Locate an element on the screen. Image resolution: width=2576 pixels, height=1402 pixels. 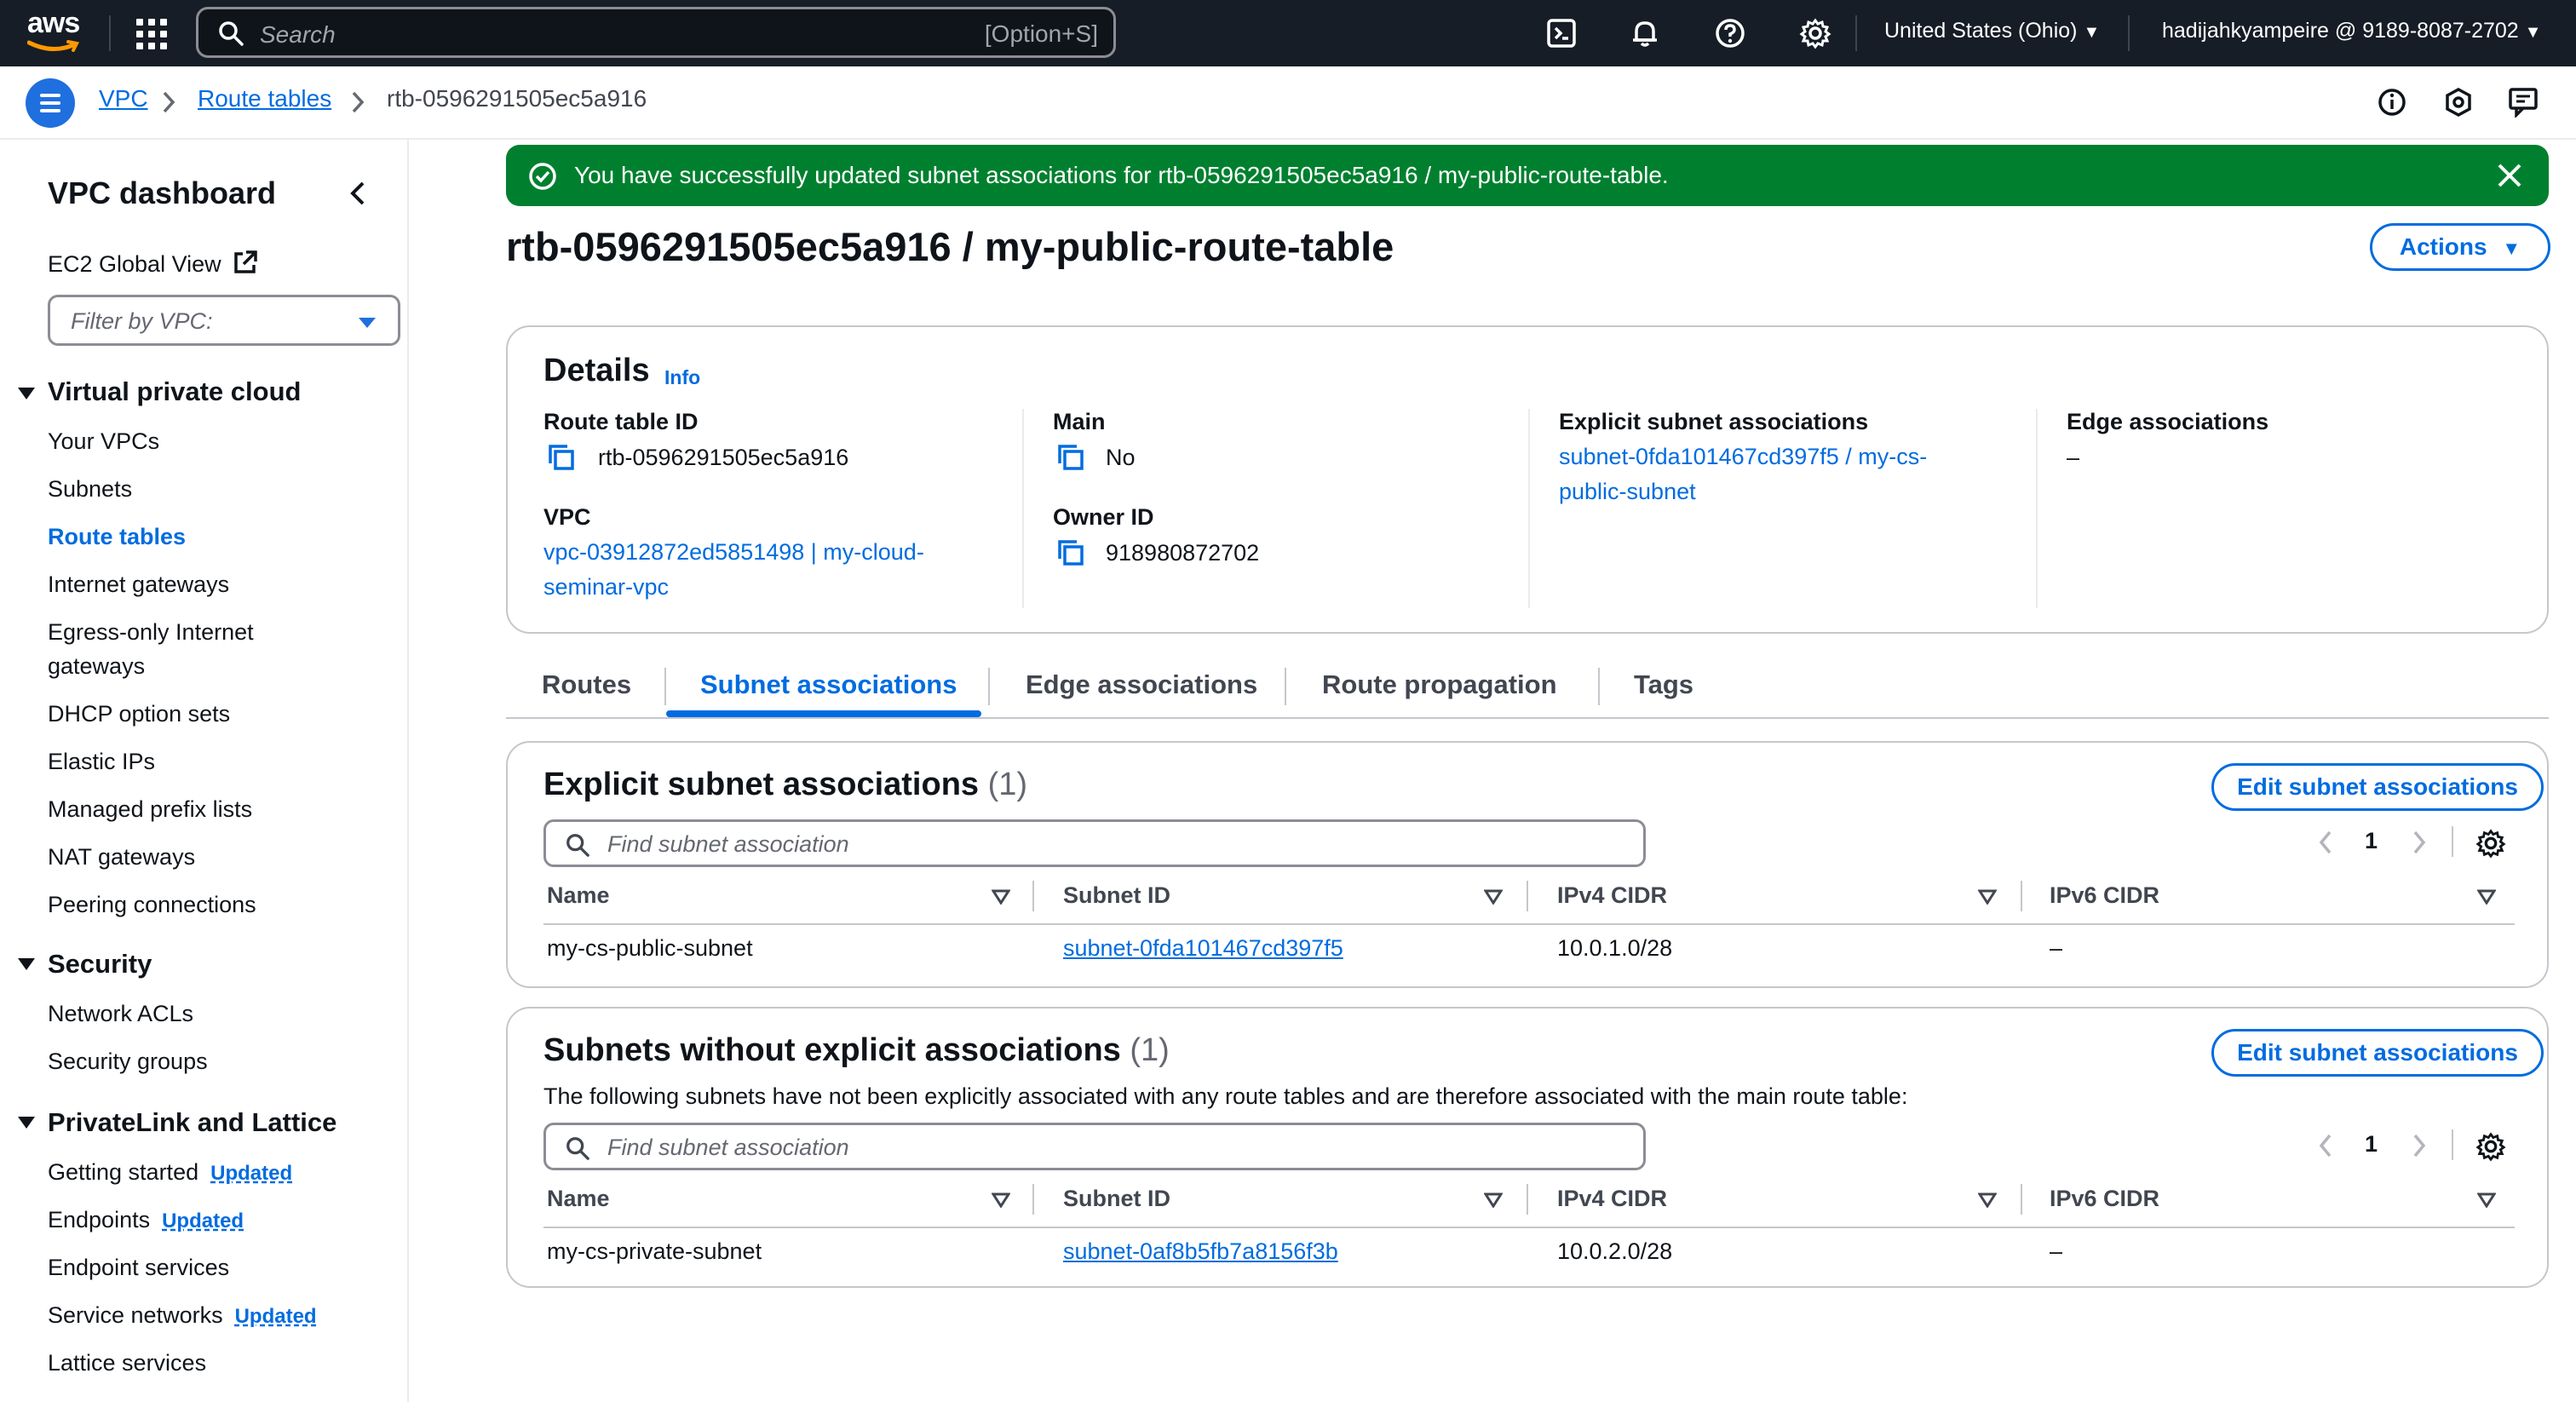
breadcrumb-route-tables: Route tables is located at coordinates (264, 98).